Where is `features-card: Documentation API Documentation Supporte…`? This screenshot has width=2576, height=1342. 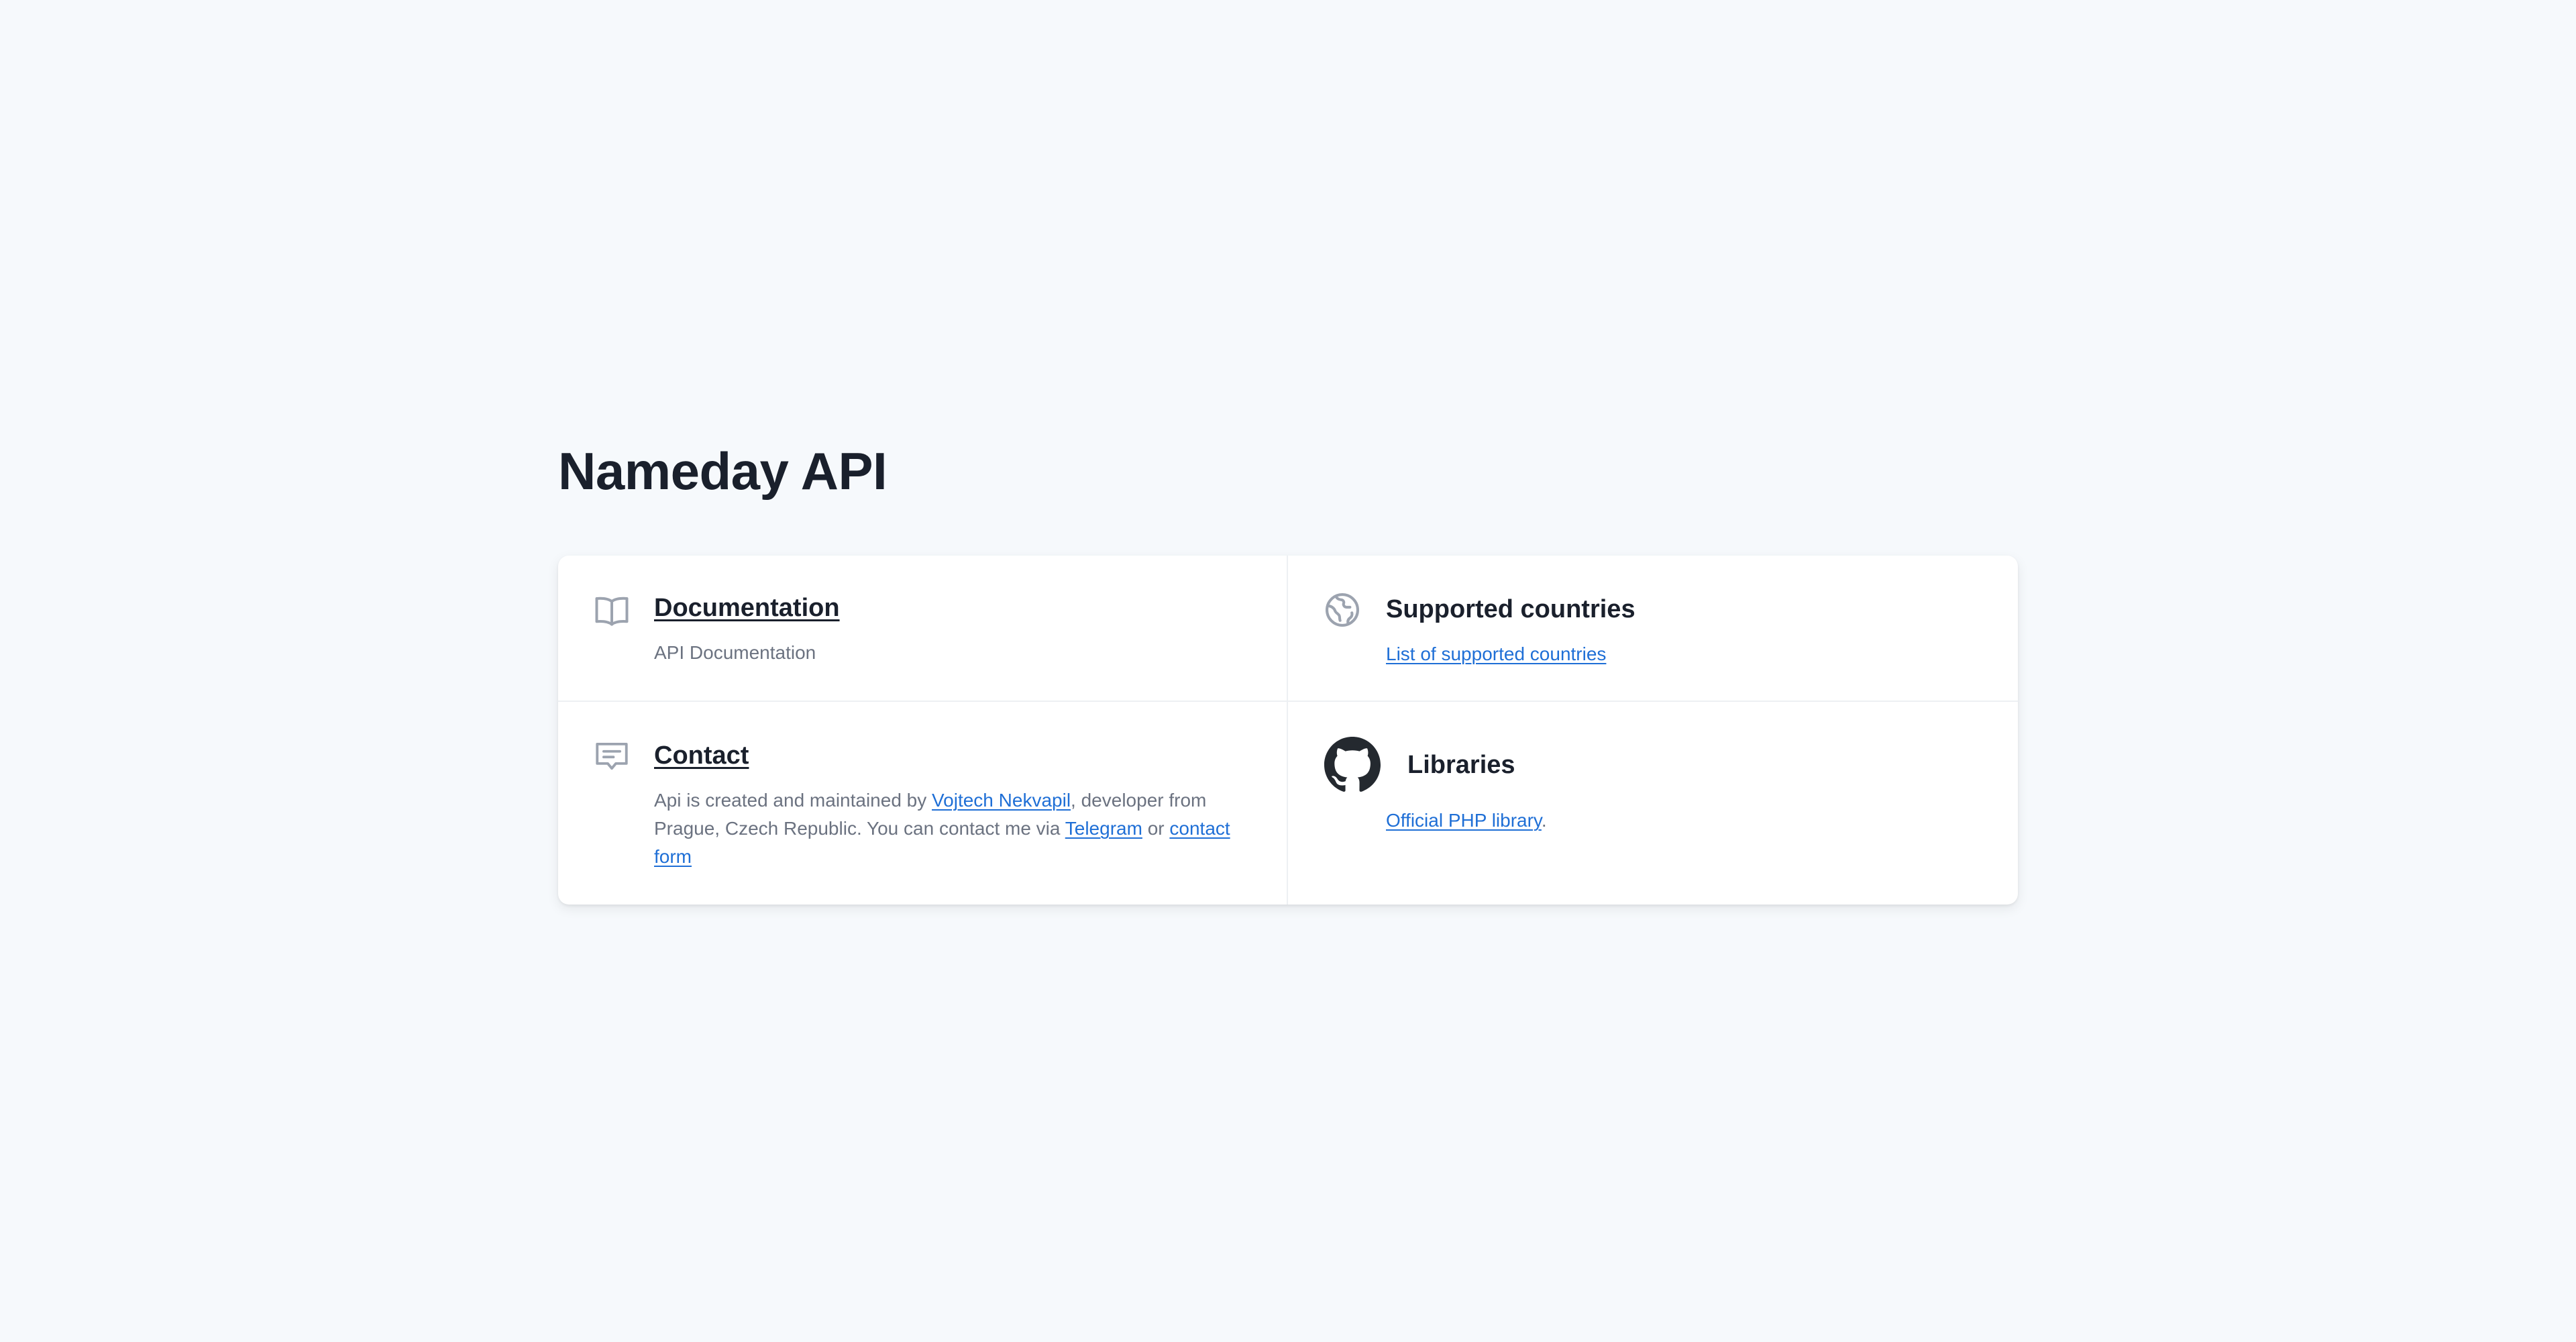 features-card: Documentation API Documentation Supporte… is located at coordinates (1288, 730).